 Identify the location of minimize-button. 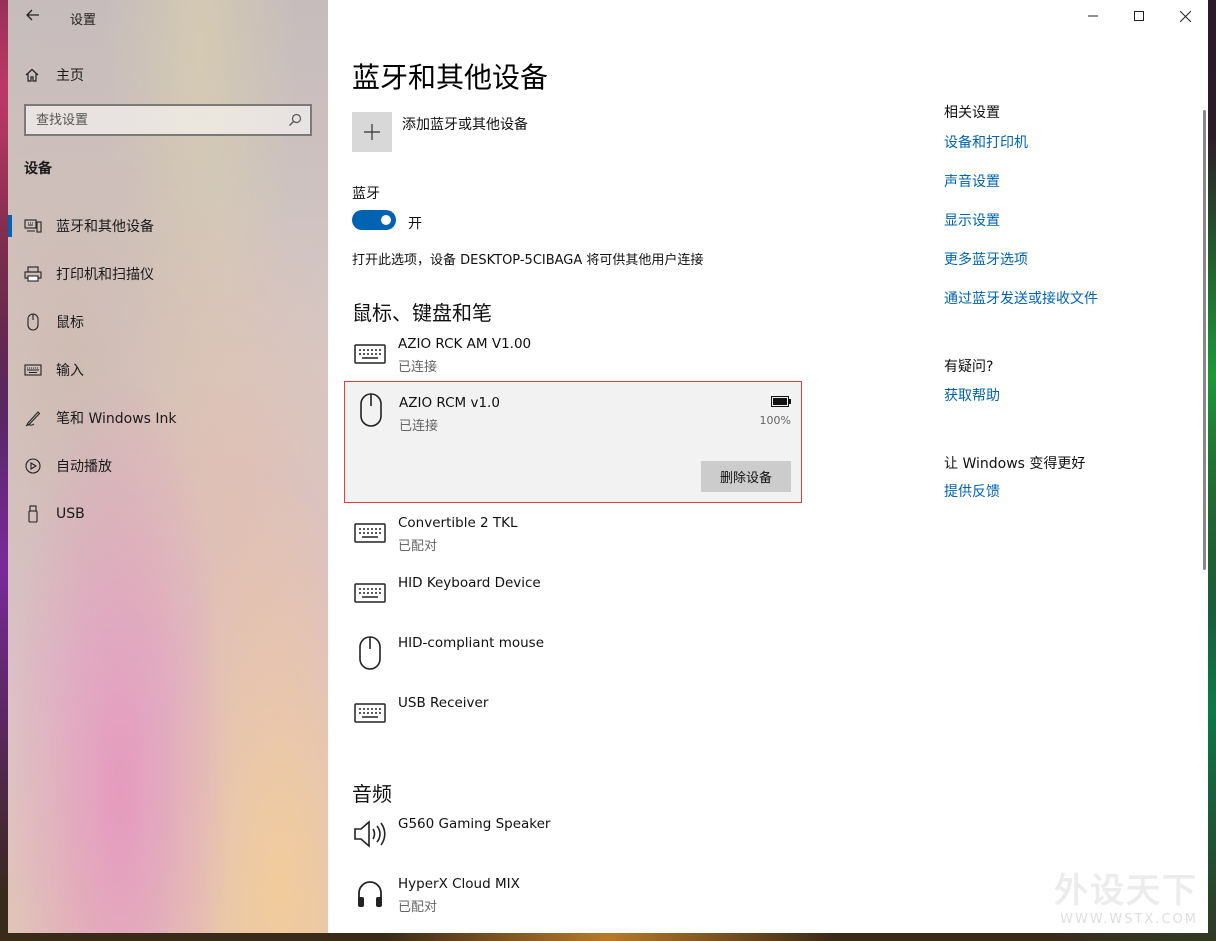
(1093, 16).